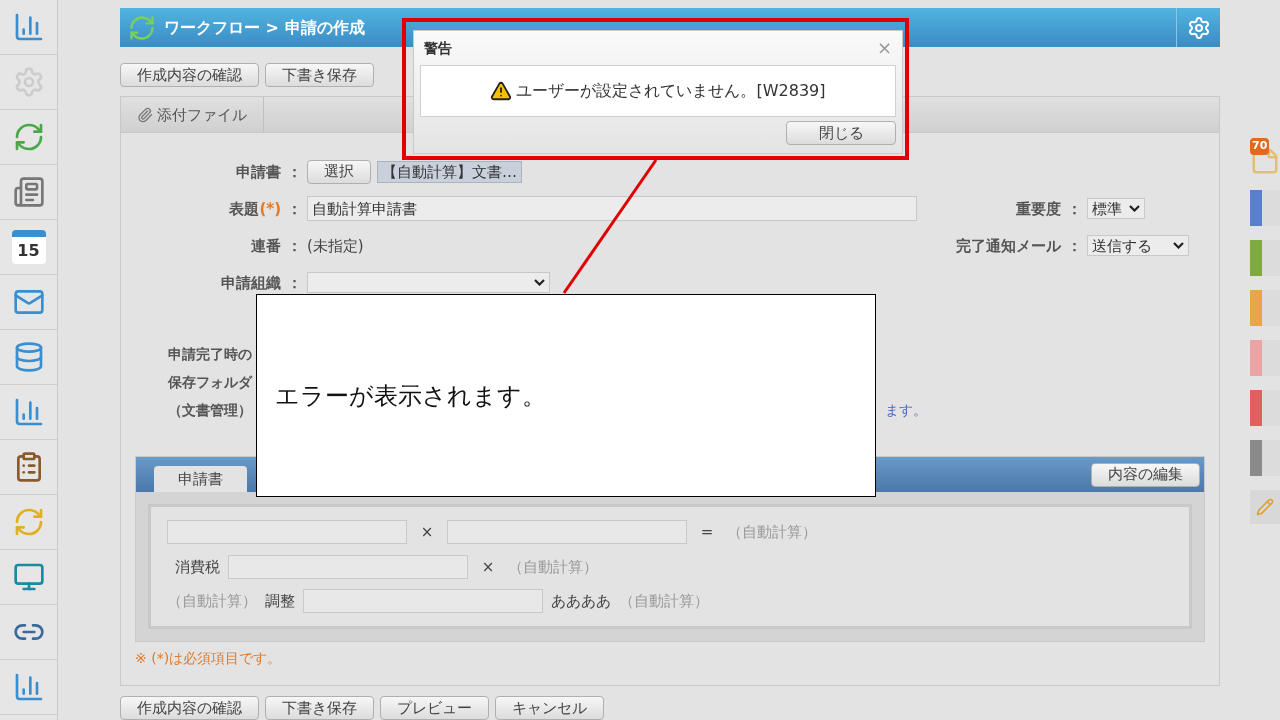 Image resolution: width=1280 pixels, height=720 pixels. What do you see at coordinates (142, 27) in the screenshot?
I see `workflow-icon` at bounding box center [142, 27].